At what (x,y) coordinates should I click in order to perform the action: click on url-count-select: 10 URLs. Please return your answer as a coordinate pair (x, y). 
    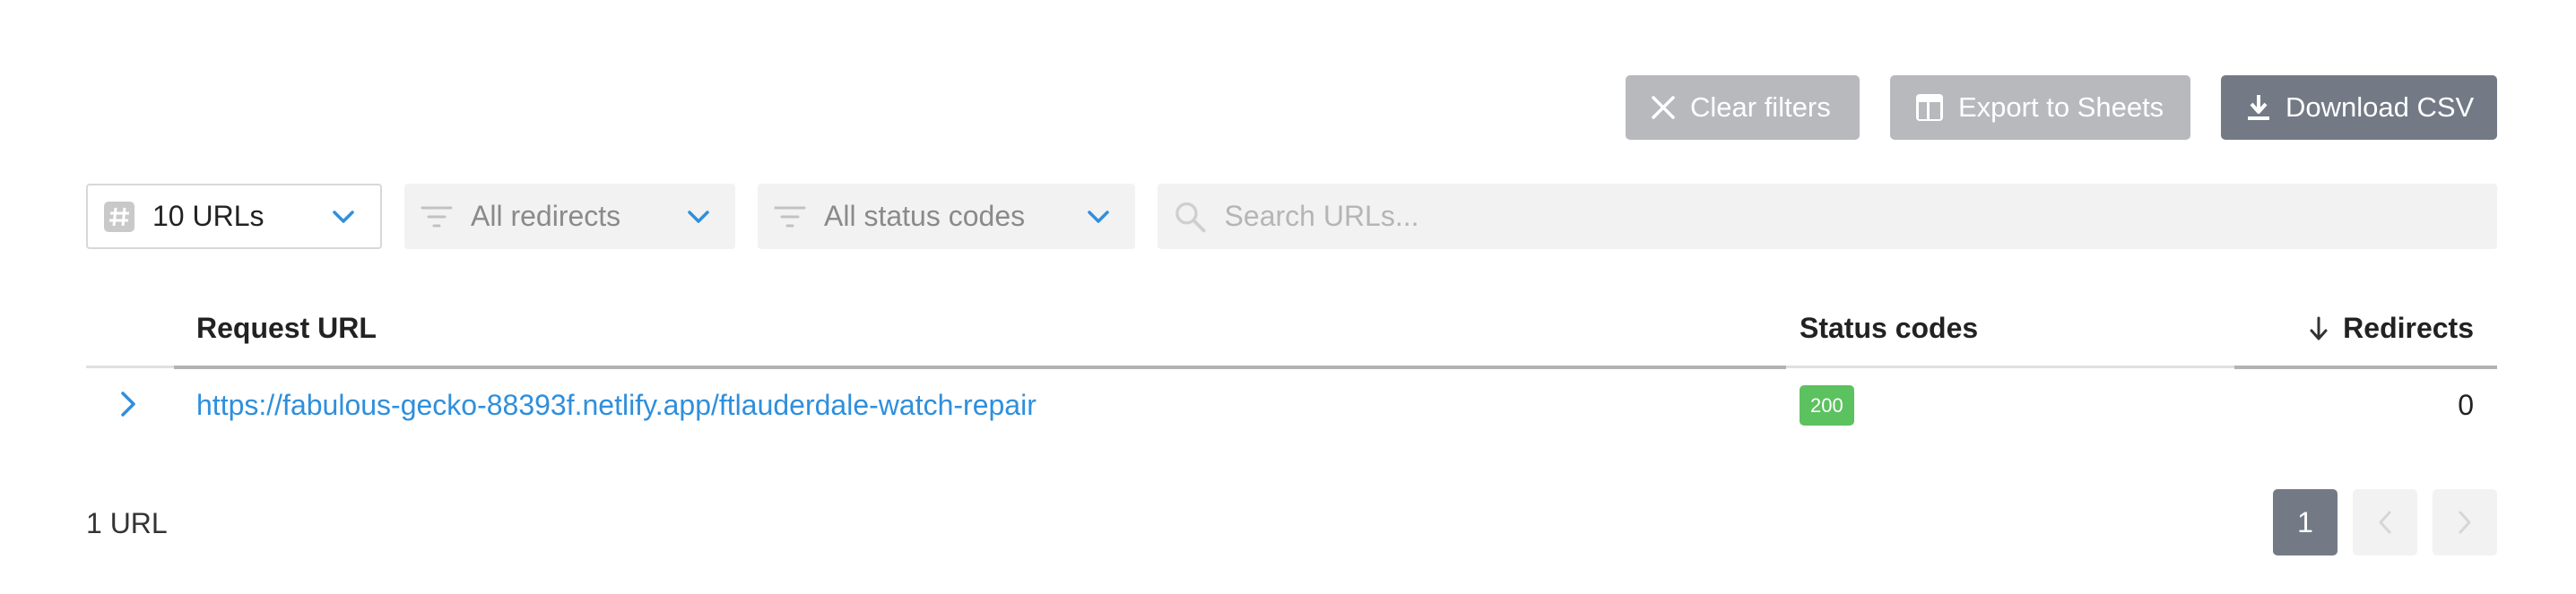
    Looking at the image, I should click on (234, 216).